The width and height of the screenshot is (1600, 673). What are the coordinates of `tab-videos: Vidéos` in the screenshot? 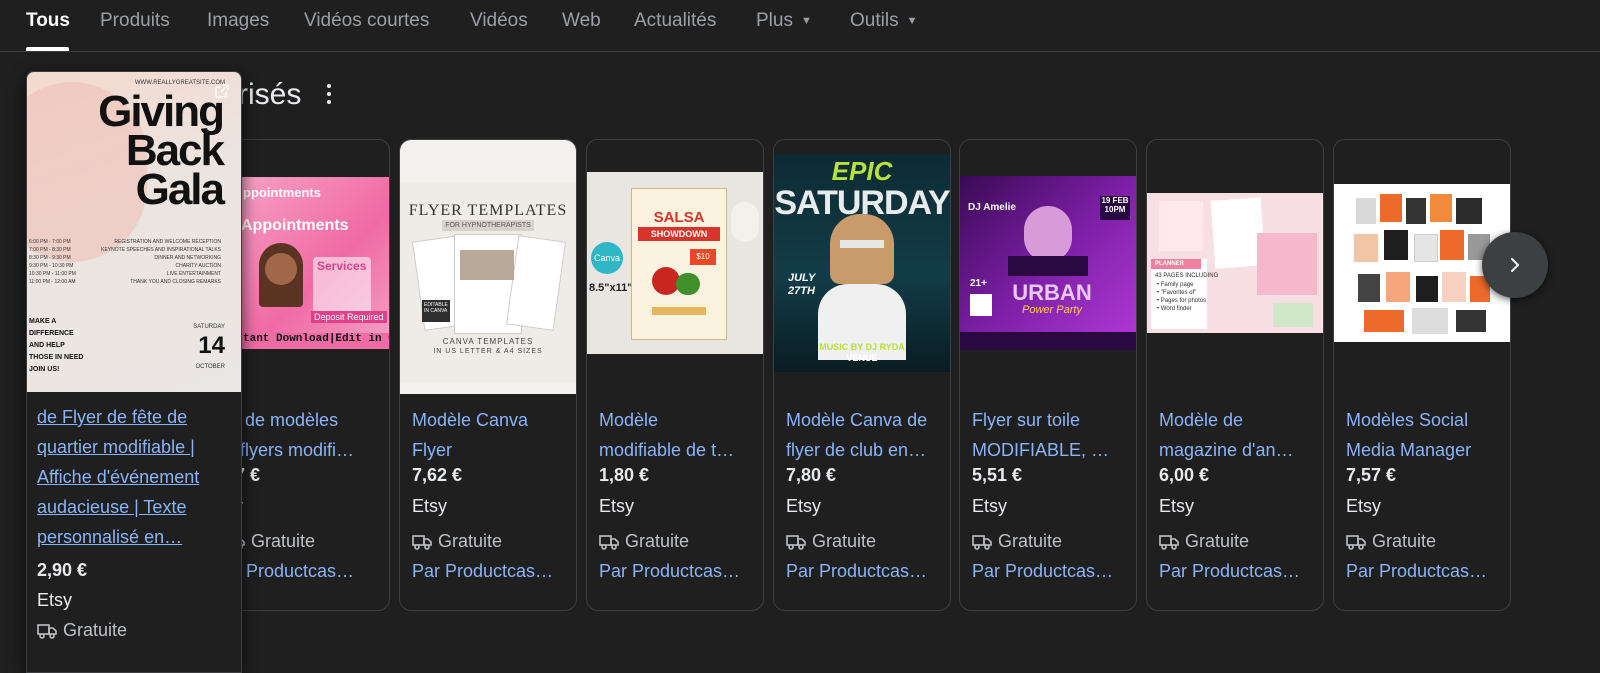 It's located at (499, 21).